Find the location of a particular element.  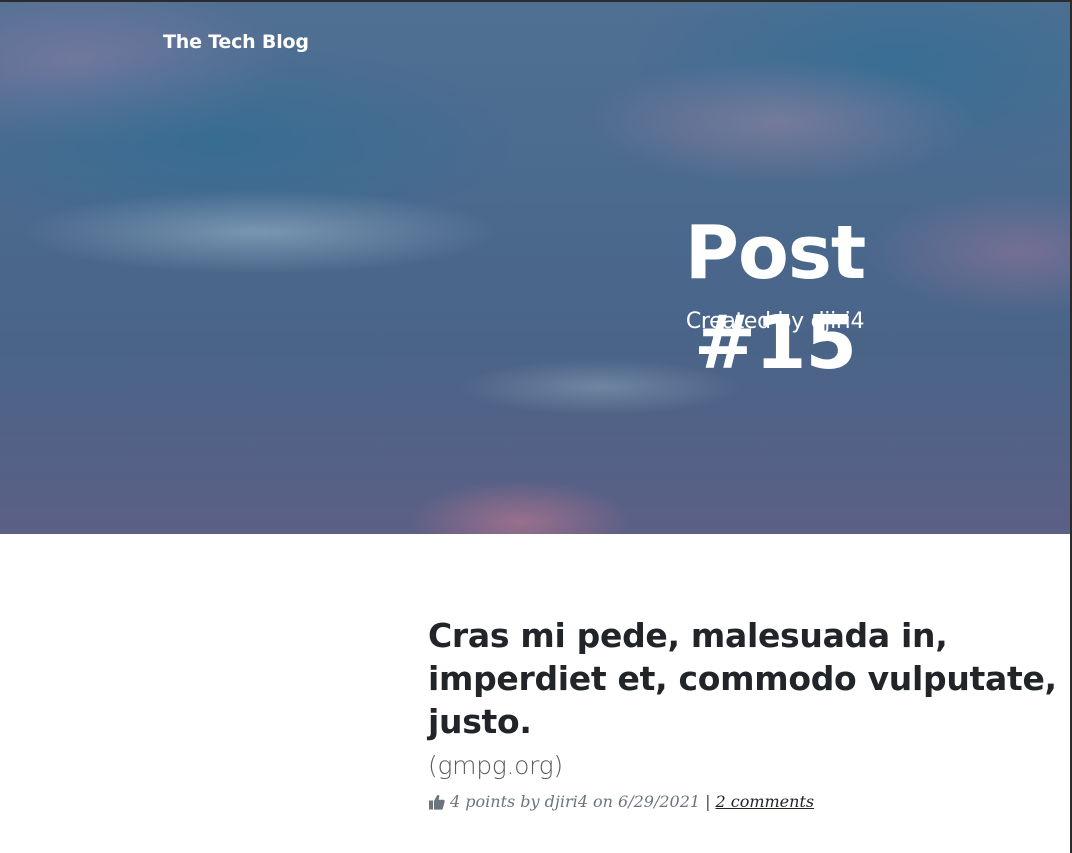

navbar-brand: The Tech Blog is located at coordinates (236, 42).